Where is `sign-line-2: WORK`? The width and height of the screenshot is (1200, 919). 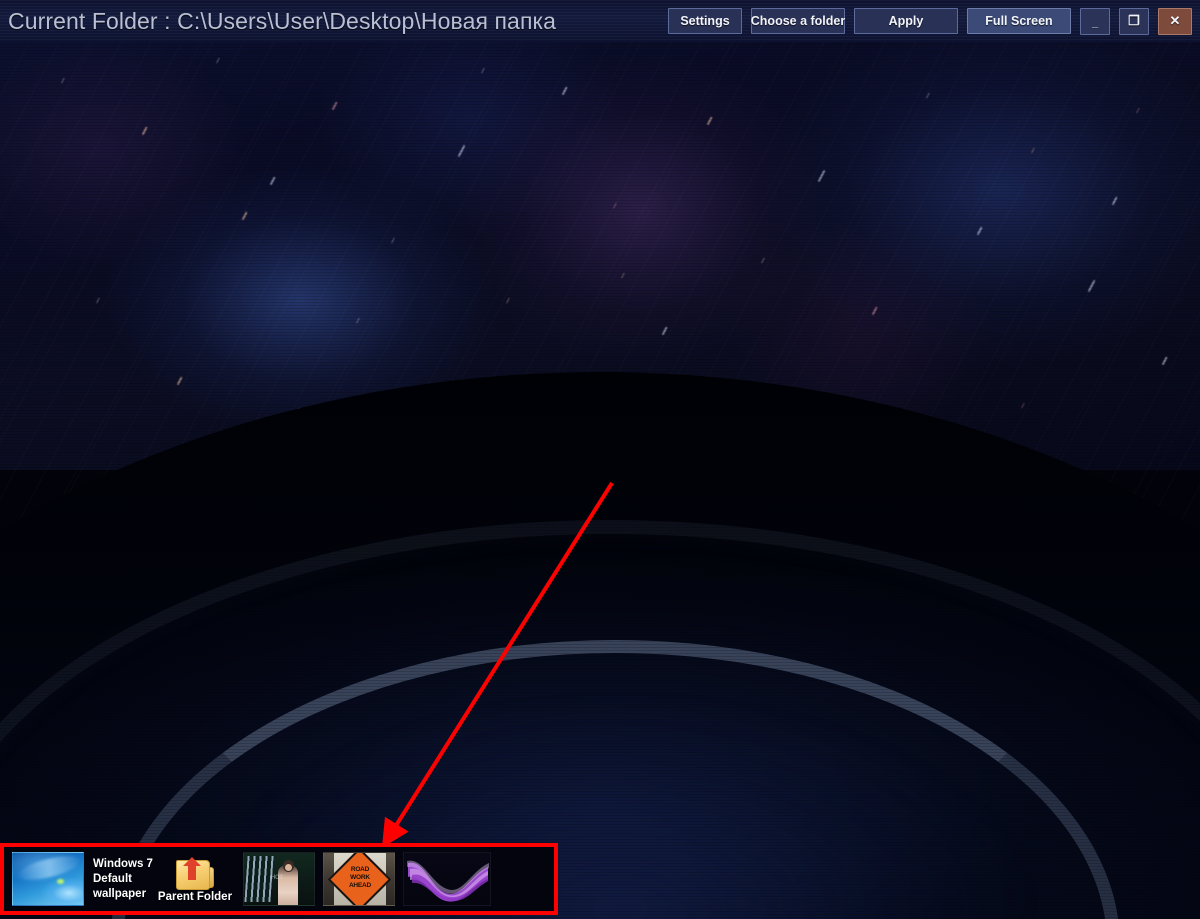 sign-line-2: WORK is located at coordinates (360, 877).